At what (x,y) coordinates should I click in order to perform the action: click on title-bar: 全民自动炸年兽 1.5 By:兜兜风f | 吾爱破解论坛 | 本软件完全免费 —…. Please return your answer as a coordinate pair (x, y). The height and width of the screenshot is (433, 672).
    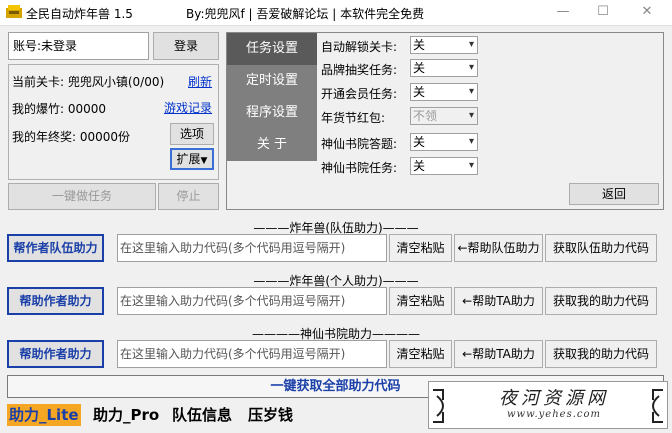
    Looking at the image, I should click on (336, 13).